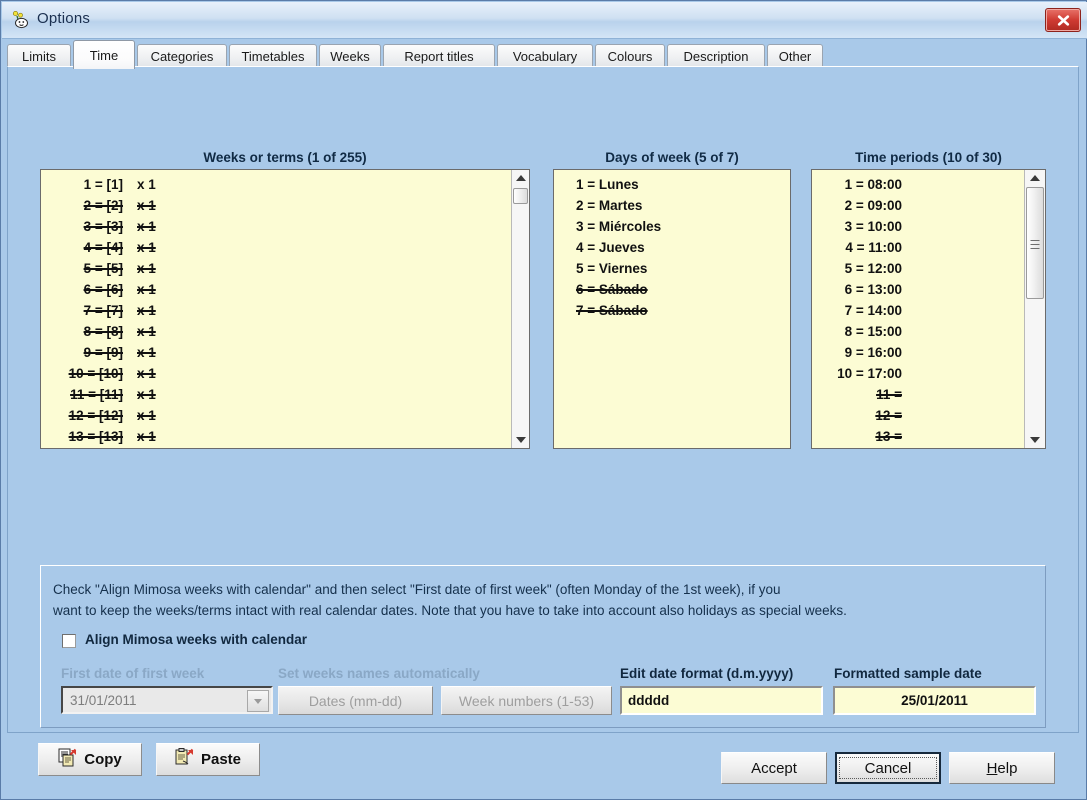 Image resolution: width=1087 pixels, height=800 pixels. What do you see at coordinates (630, 55) in the screenshot?
I see `tab-colours: Colours` at bounding box center [630, 55].